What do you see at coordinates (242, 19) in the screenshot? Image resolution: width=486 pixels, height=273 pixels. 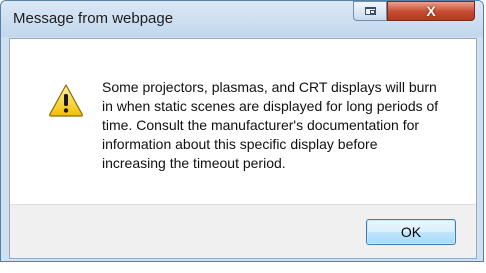 I see `title-bar: Message from webpage X` at bounding box center [242, 19].